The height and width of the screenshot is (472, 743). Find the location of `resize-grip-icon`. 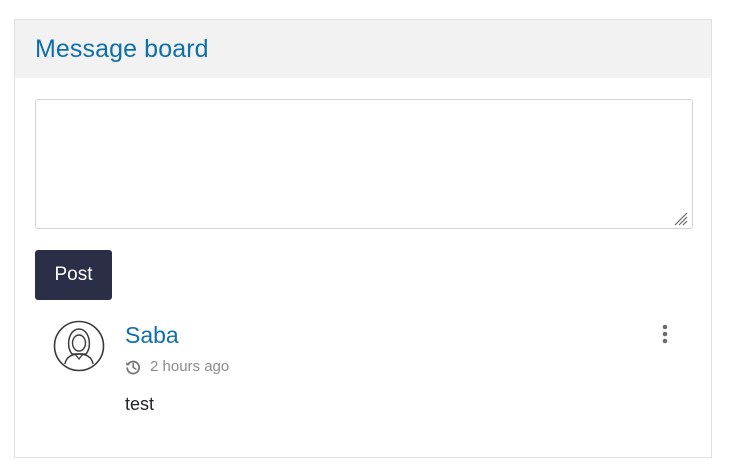

resize-grip-icon is located at coordinates (680, 218).